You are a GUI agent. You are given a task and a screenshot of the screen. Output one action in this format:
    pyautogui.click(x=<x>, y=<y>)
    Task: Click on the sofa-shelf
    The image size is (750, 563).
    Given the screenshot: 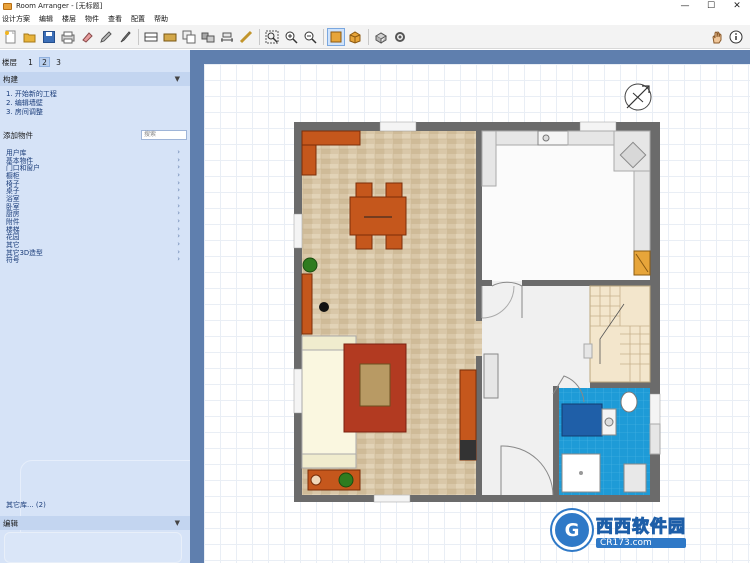 What is the action you would take?
    pyautogui.click(x=331, y=138)
    